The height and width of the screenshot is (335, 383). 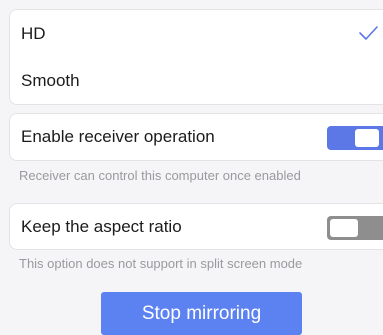 What do you see at coordinates (118, 136) in the screenshot?
I see `receiver-operation-label: Enable receiver operation` at bounding box center [118, 136].